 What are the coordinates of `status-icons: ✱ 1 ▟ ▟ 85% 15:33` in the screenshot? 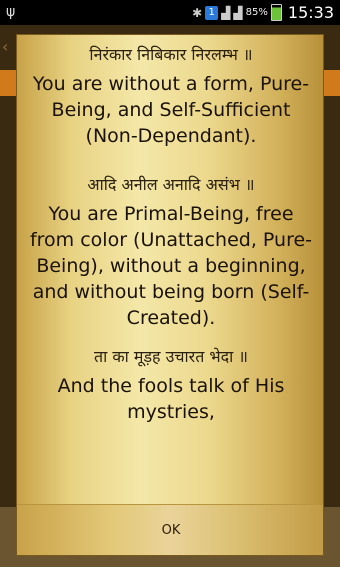 It's located at (263, 12).